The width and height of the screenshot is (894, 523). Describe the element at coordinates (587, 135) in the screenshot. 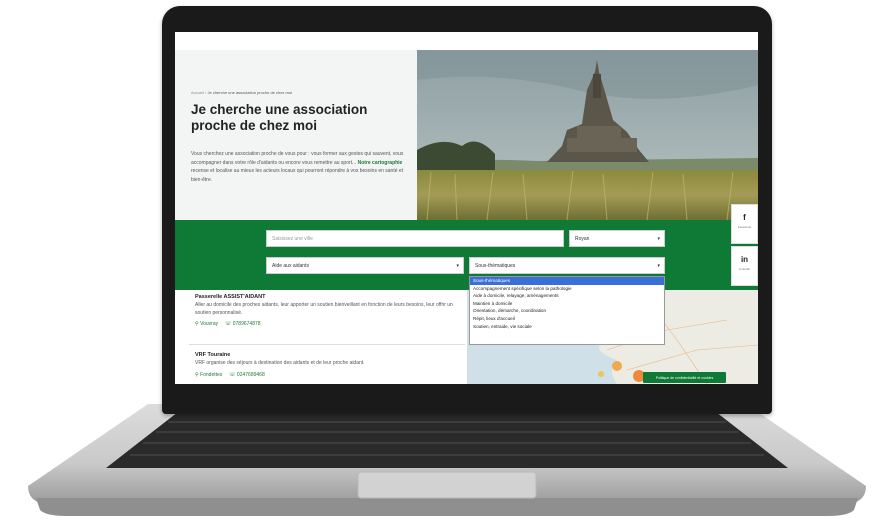

I see `hero-image` at that location.